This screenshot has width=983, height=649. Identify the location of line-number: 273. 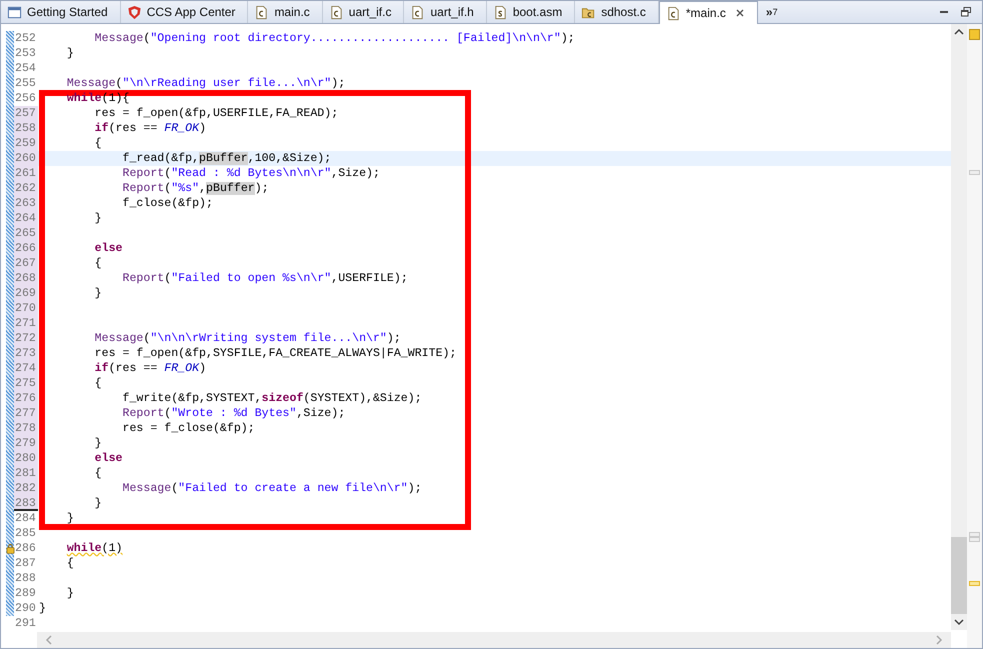
(26, 353).